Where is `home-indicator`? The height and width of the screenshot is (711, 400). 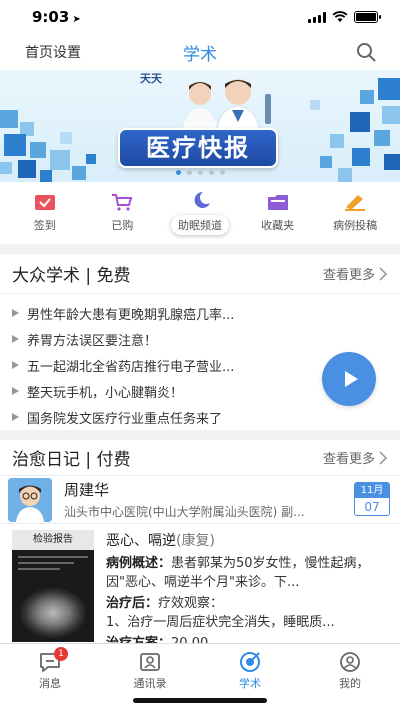 home-indicator is located at coordinates (200, 700).